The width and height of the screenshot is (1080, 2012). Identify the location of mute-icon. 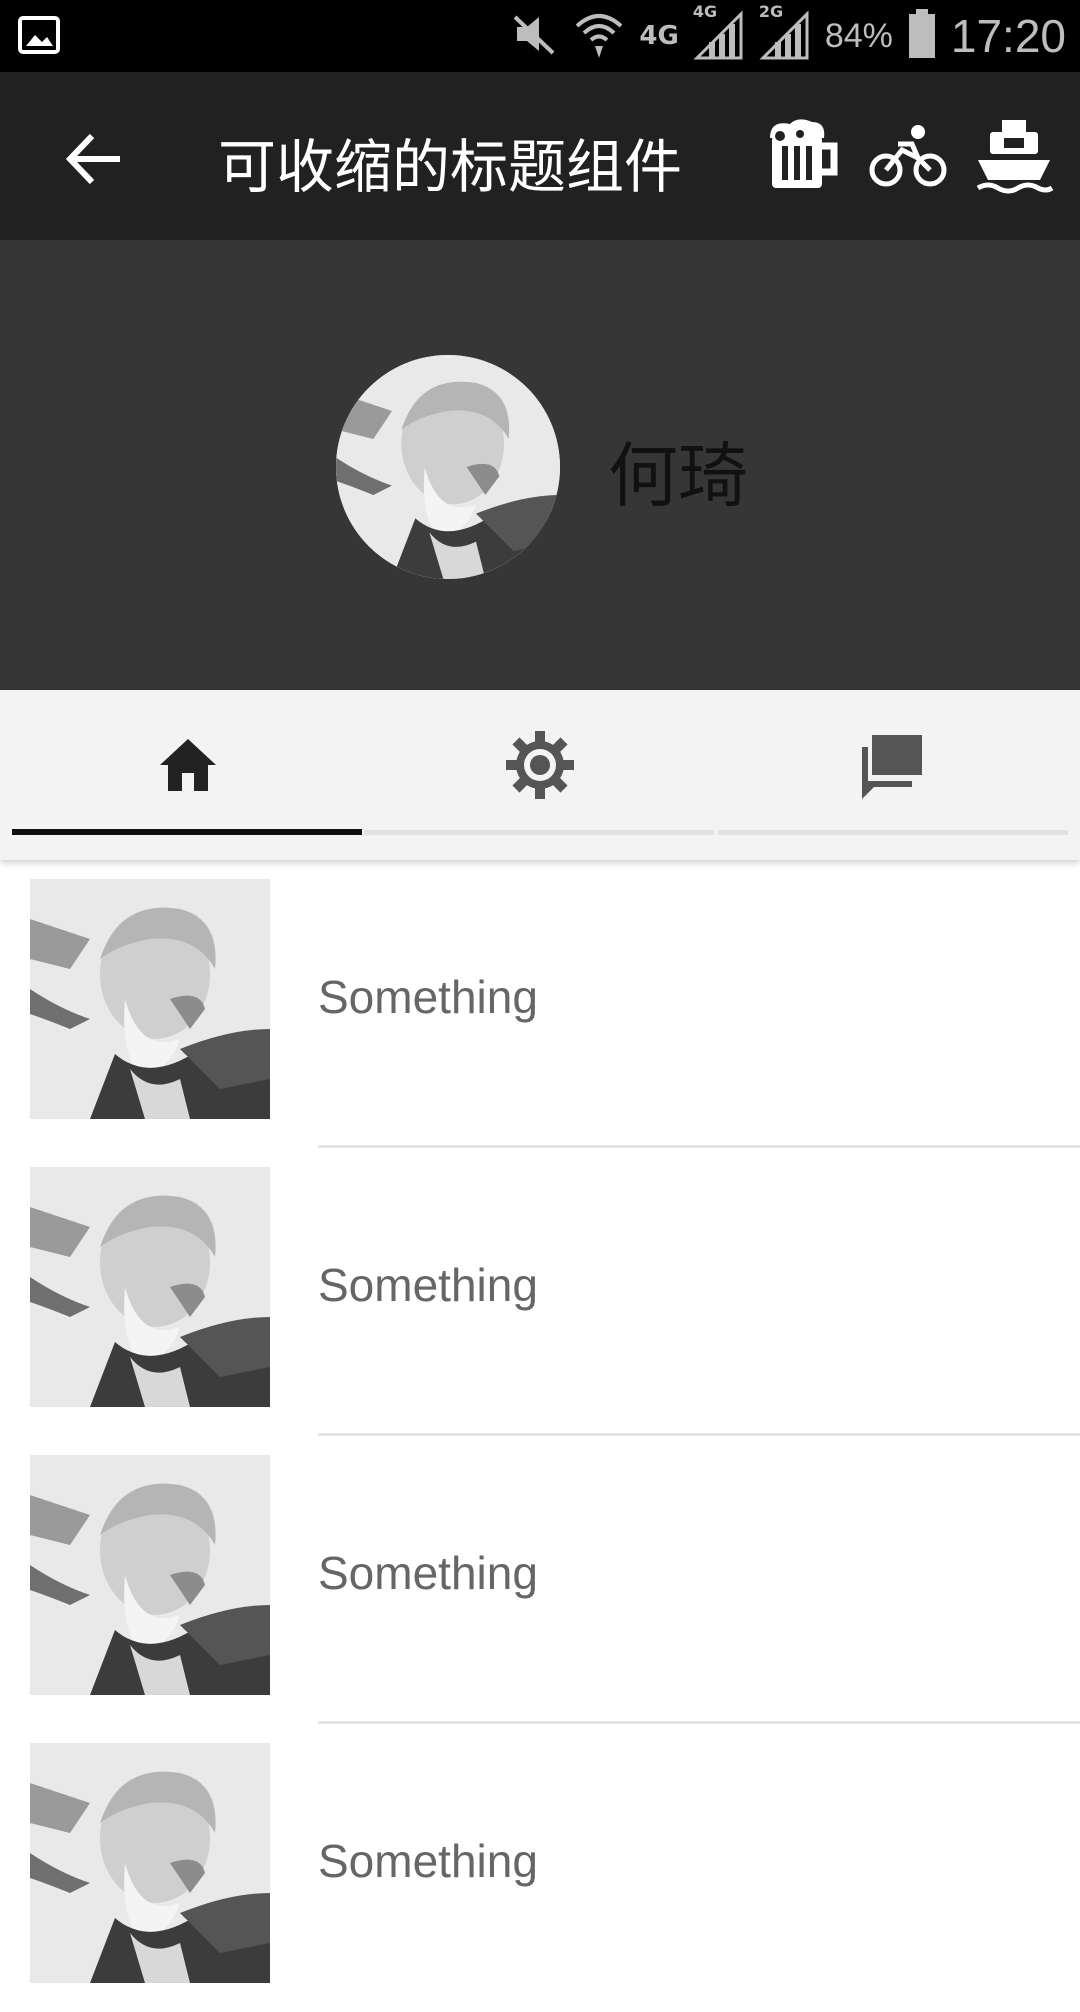
(534, 36).